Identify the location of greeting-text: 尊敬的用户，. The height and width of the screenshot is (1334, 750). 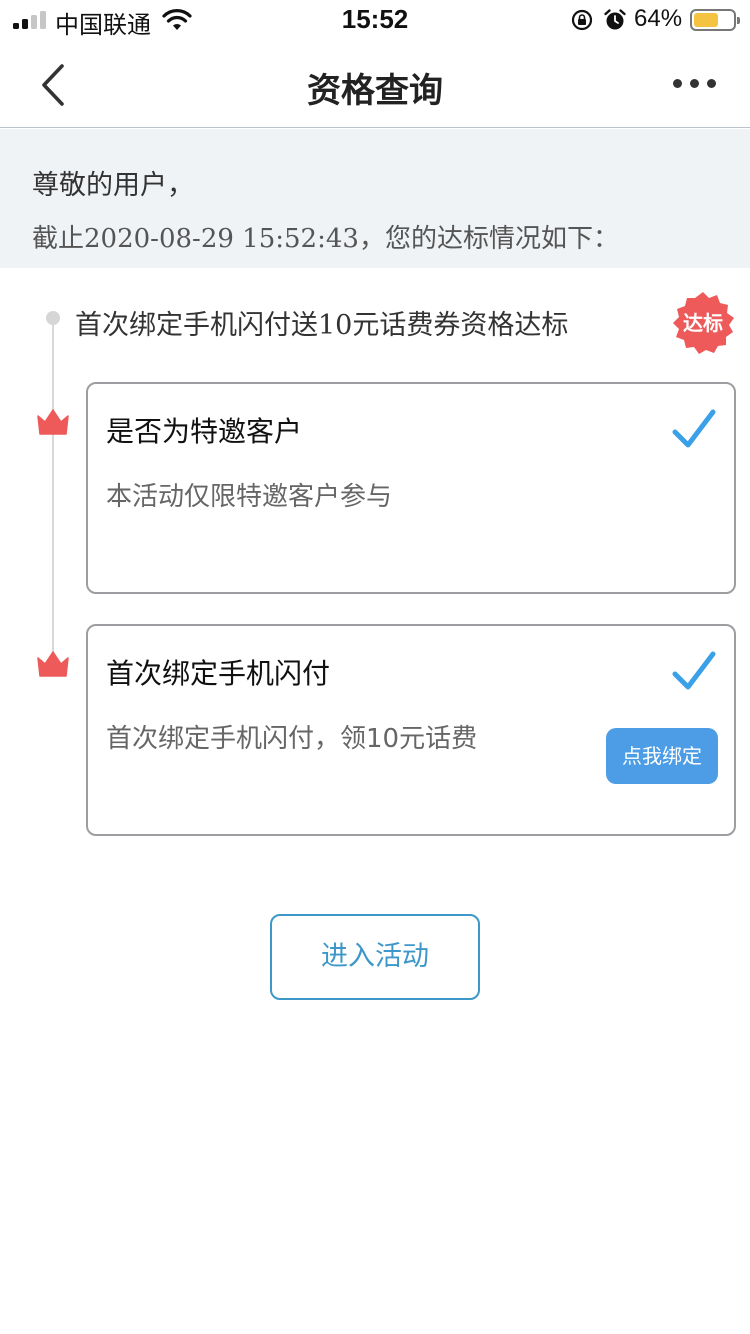
(113, 185).